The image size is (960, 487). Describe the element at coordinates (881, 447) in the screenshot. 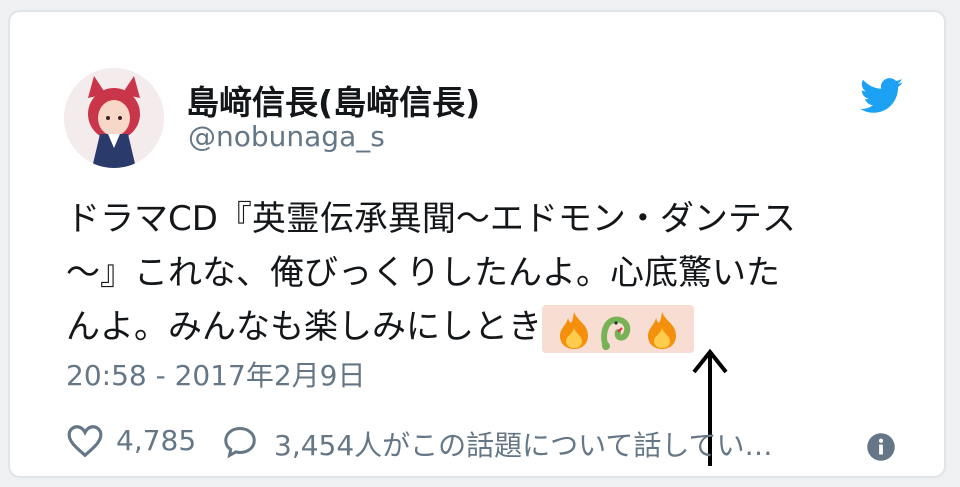

I see `info-icon` at that location.